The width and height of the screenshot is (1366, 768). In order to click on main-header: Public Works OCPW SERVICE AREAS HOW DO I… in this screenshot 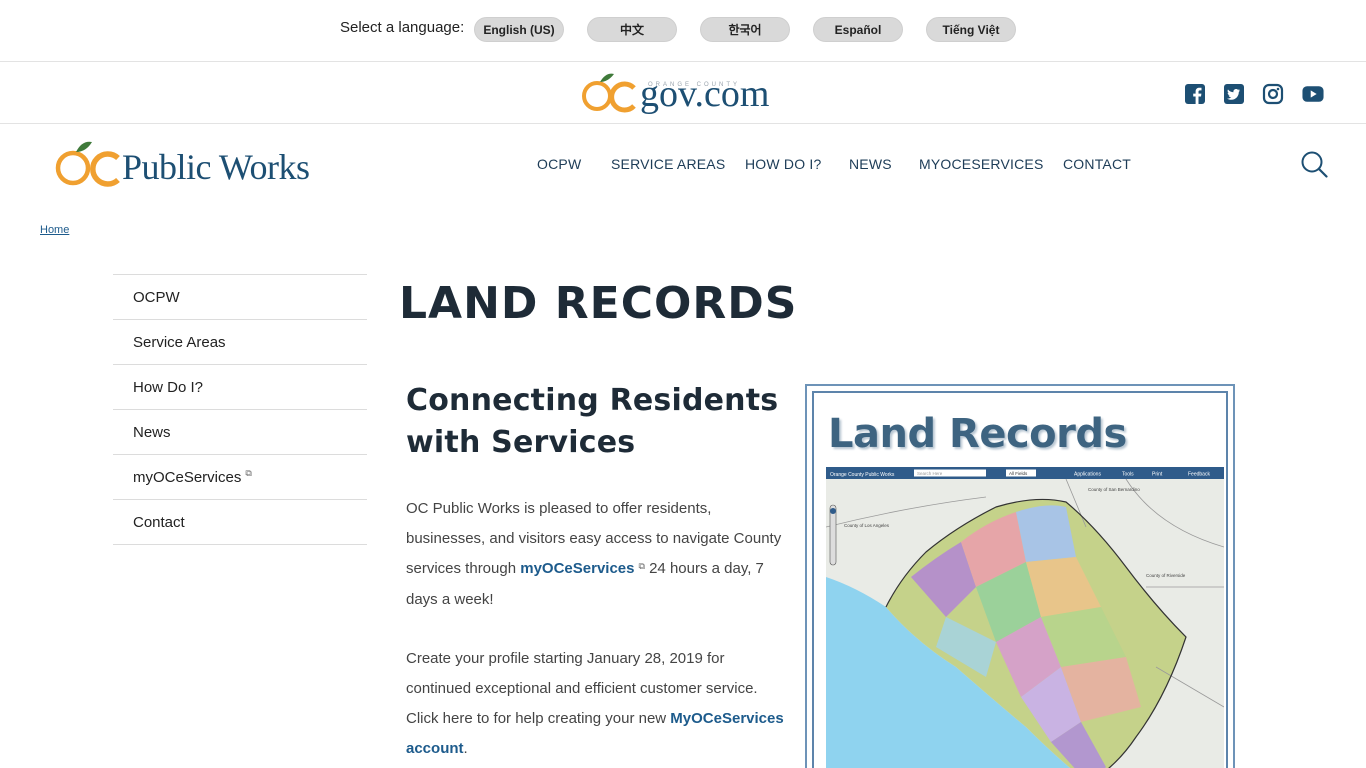, I will do `click(683, 164)`.